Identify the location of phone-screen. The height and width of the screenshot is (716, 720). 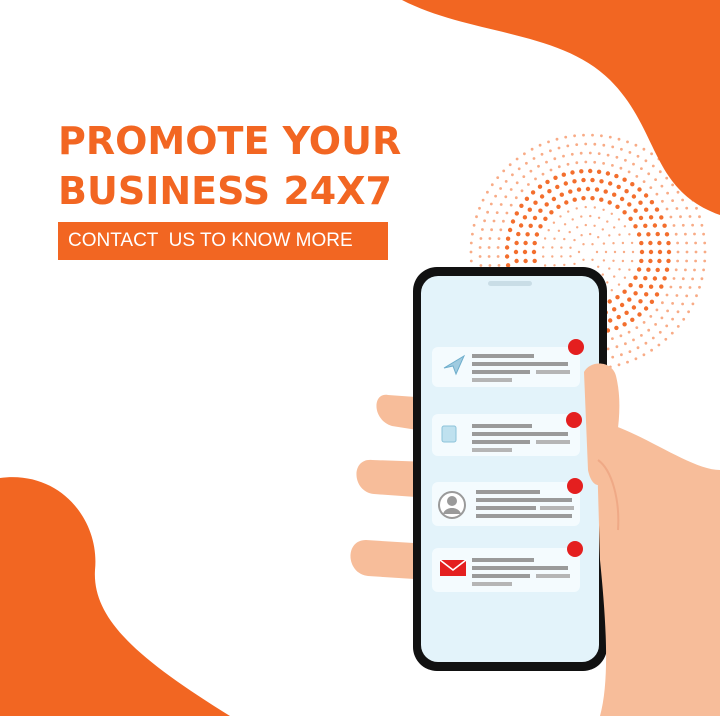
(510, 469).